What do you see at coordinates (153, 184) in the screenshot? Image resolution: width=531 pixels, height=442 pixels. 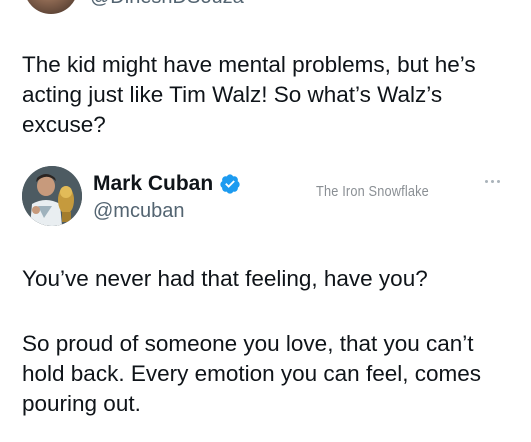 I see `quote-author-name: Mark Cuban` at bounding box center [153, 184].